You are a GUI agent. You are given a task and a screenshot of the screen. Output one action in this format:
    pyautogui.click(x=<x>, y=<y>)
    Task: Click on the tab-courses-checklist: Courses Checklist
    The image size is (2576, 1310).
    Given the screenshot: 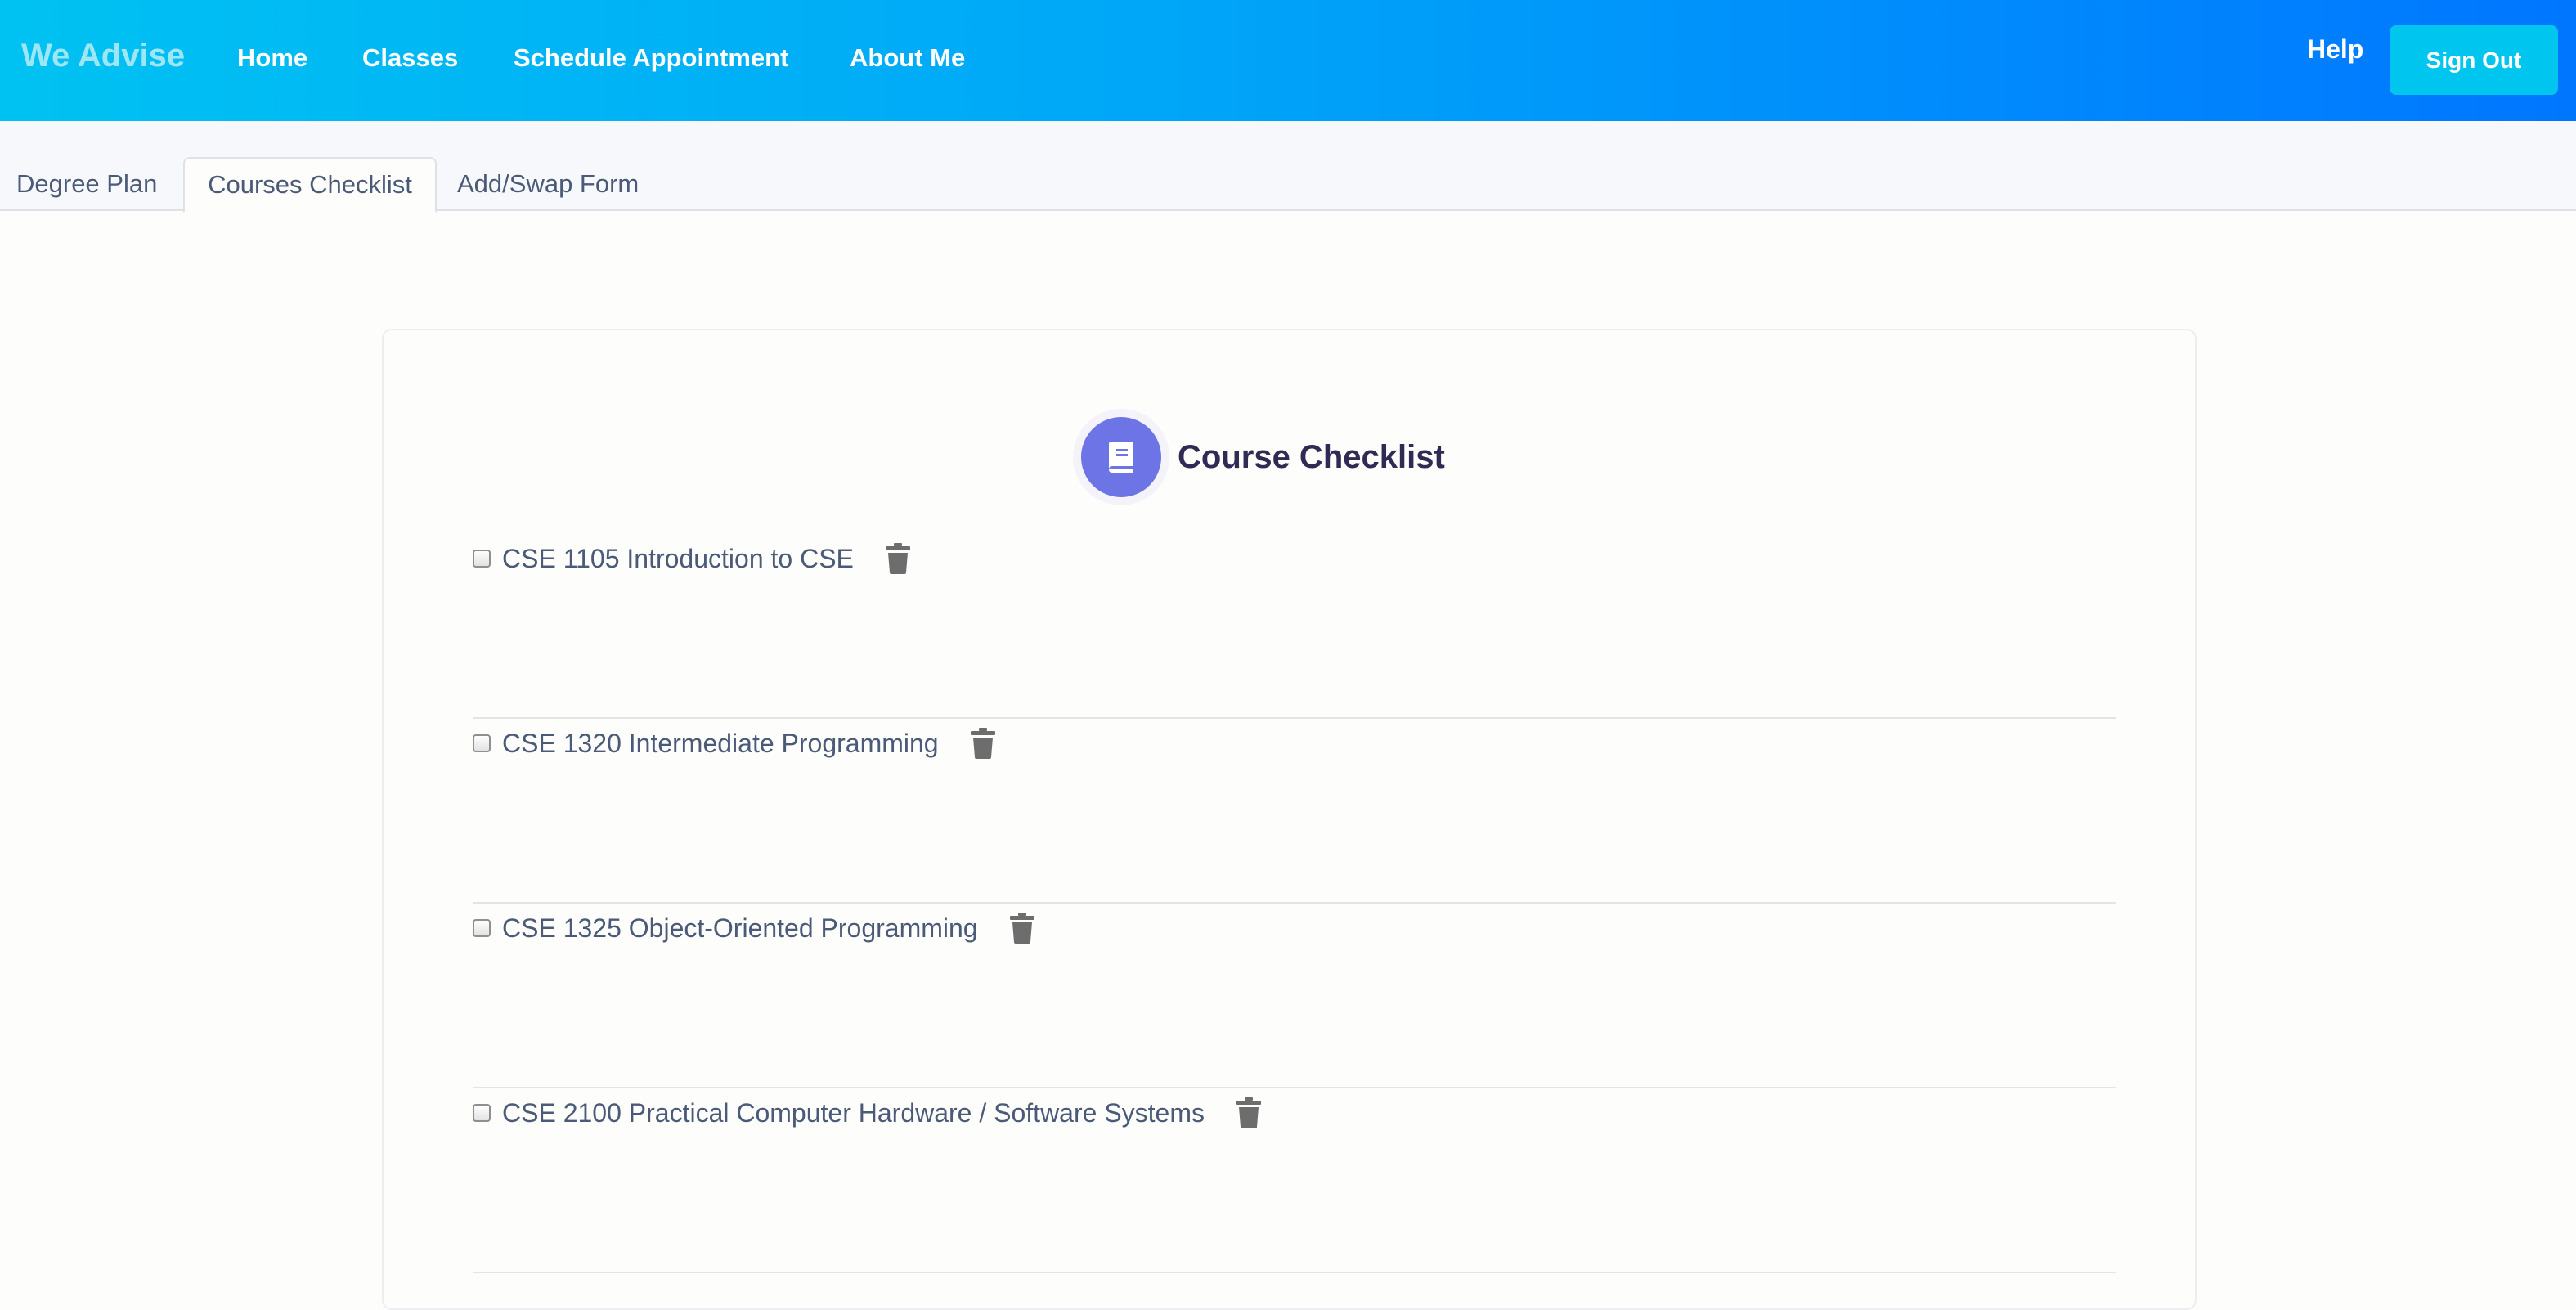 What is the action you would take?
    pyautogui.click(x=310, y=185)
    